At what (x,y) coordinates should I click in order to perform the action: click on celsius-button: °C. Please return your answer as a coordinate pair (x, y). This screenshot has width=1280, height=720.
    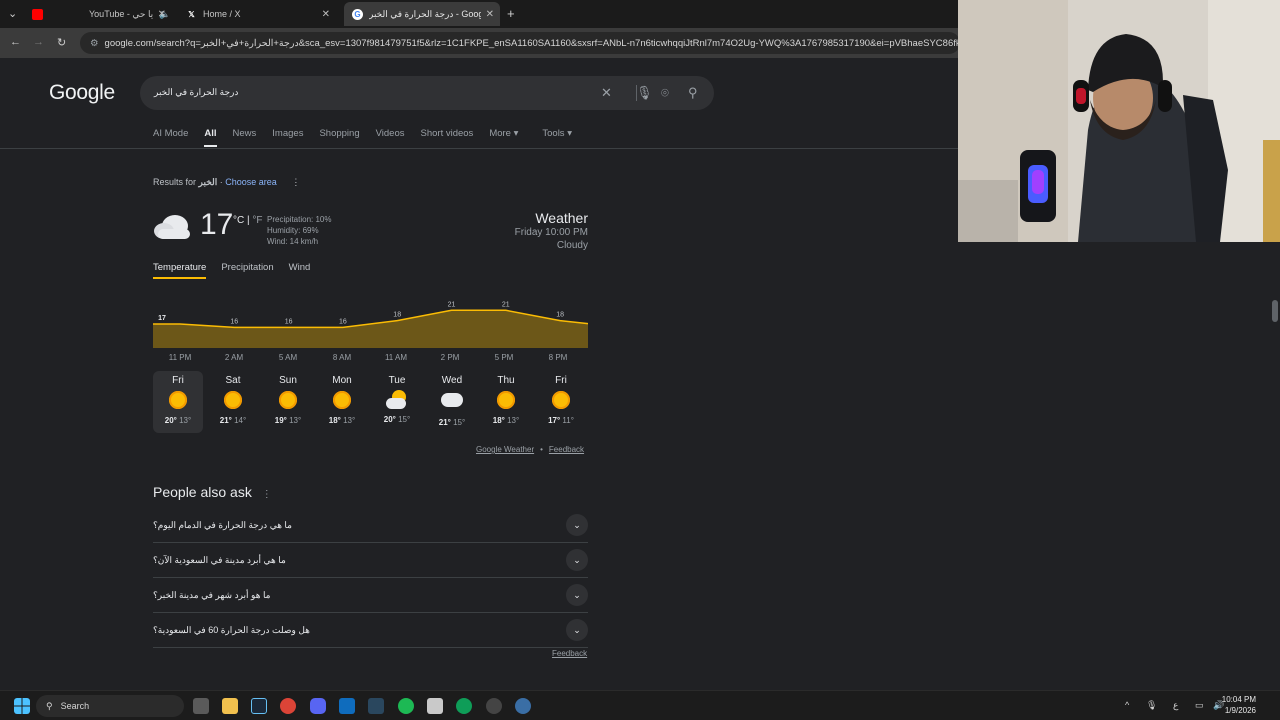
    Looking at the image, I should click on (238, 220).